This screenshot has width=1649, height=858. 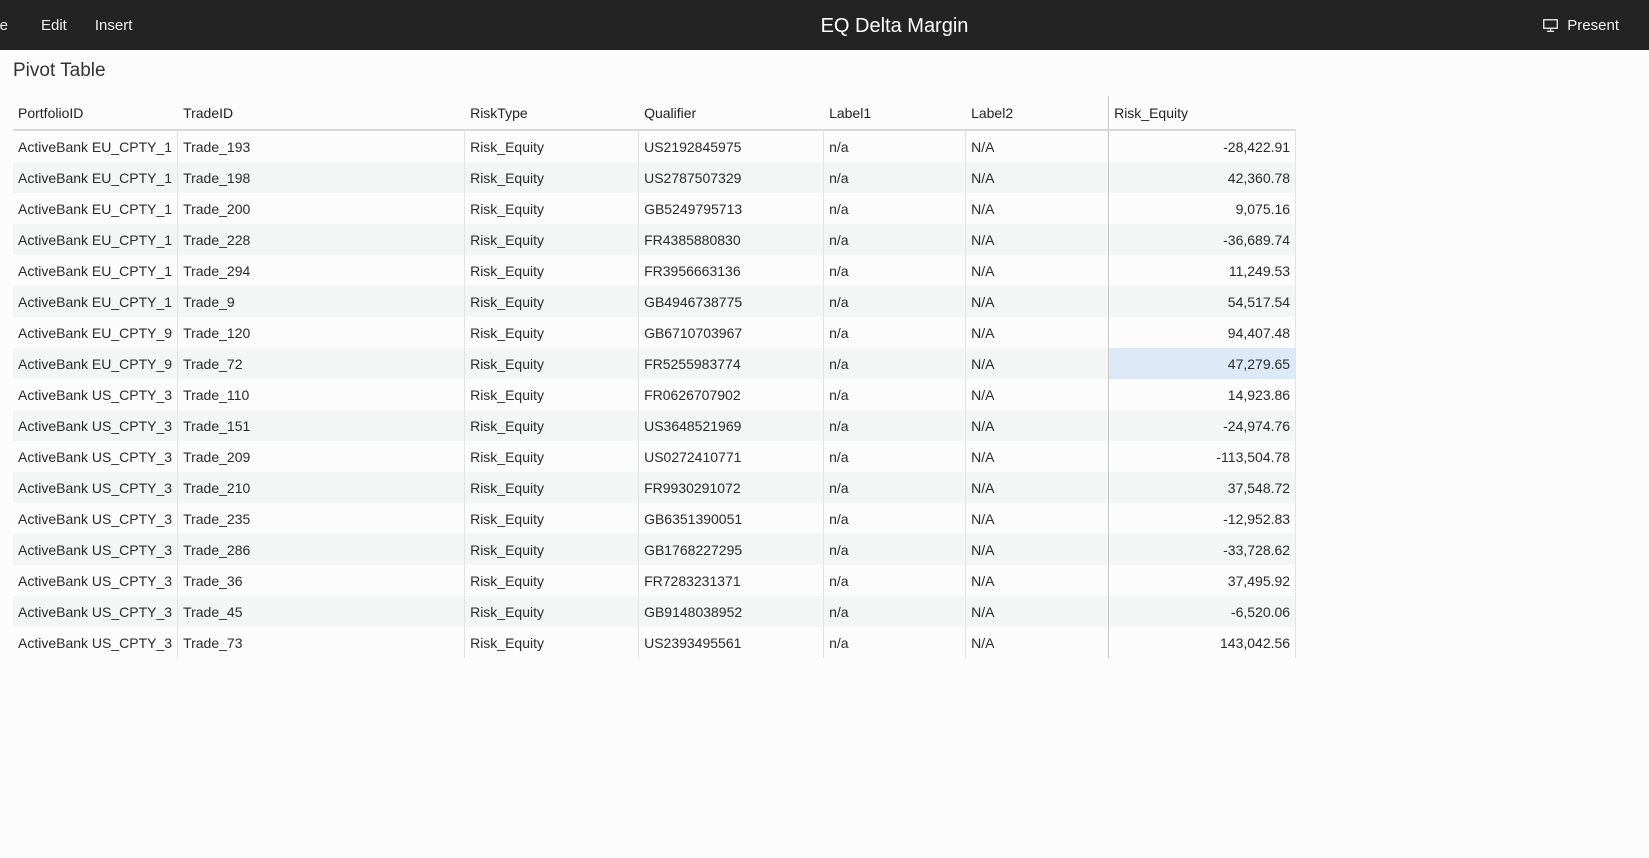 What do you see at coordinates (731, 301) in the screenshot?
I see `cell-qualifier: GB4946738775` at bounding box center [731, 301].